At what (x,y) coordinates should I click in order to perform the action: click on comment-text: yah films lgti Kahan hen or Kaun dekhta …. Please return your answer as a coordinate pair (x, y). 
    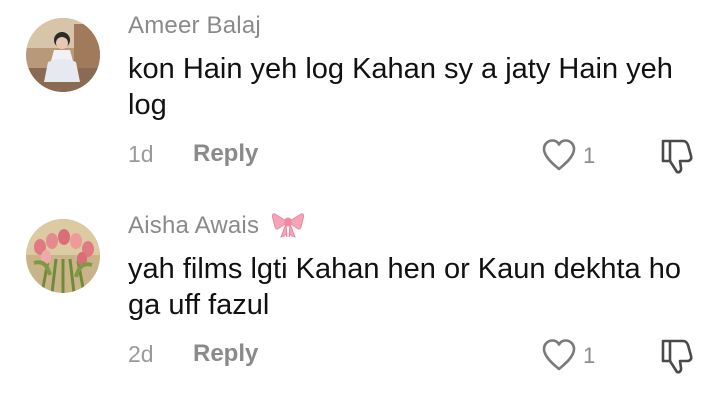
    Looking at the image, I should click on (404, 287).